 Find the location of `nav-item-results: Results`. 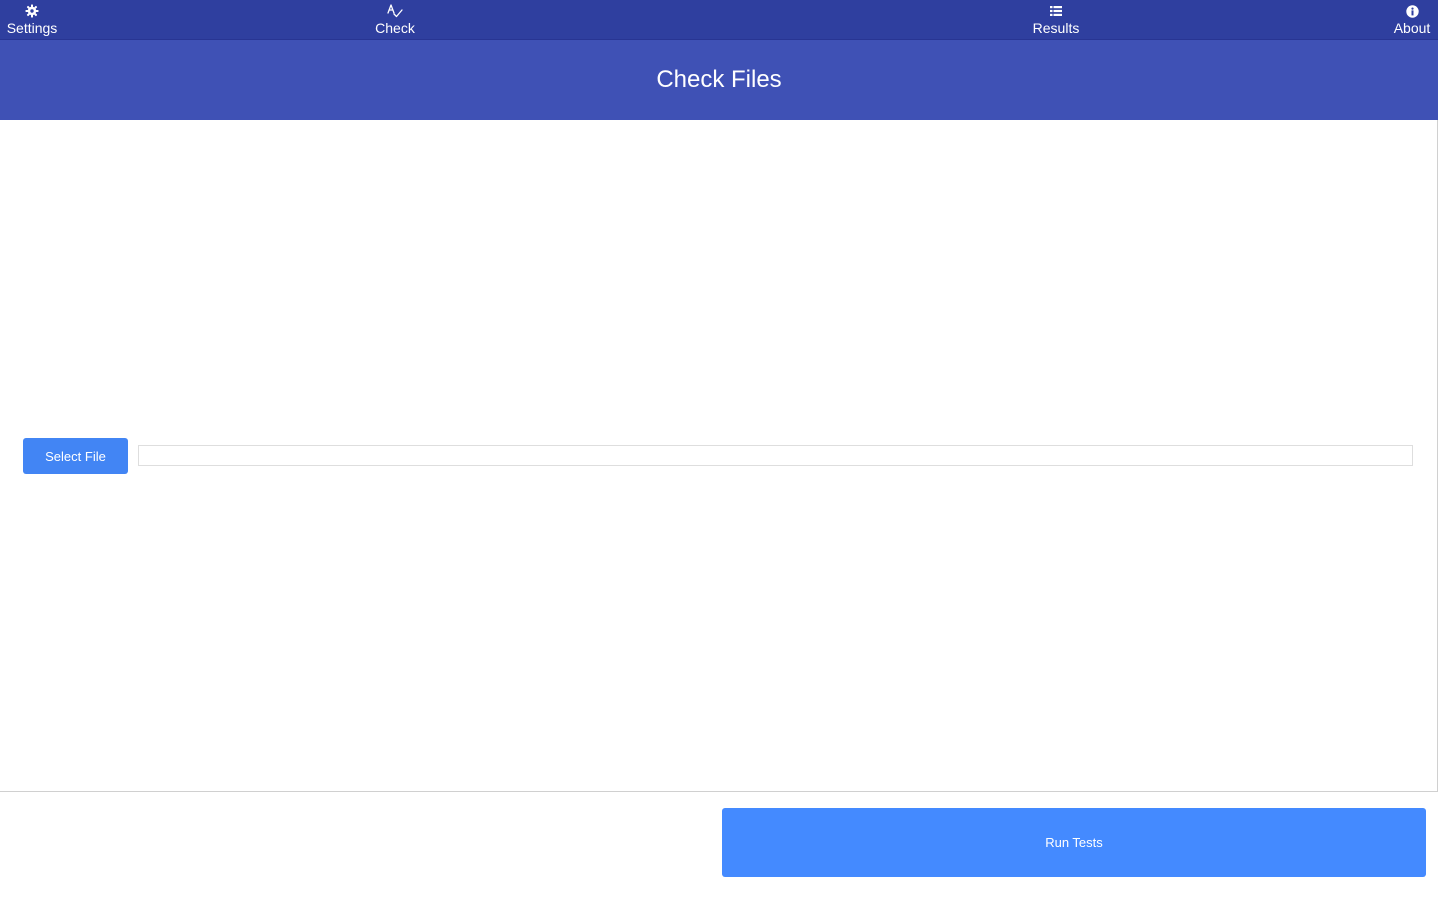

nav-item-results: Results is located at coordinates (1056, 20).